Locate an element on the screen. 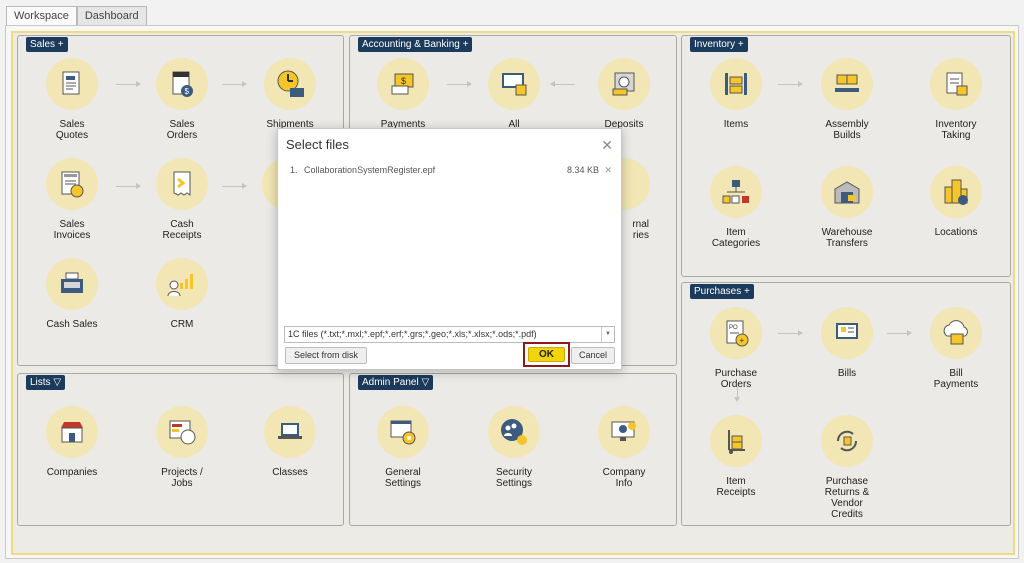  item-label: CRM is located at coordinates (182, 324).